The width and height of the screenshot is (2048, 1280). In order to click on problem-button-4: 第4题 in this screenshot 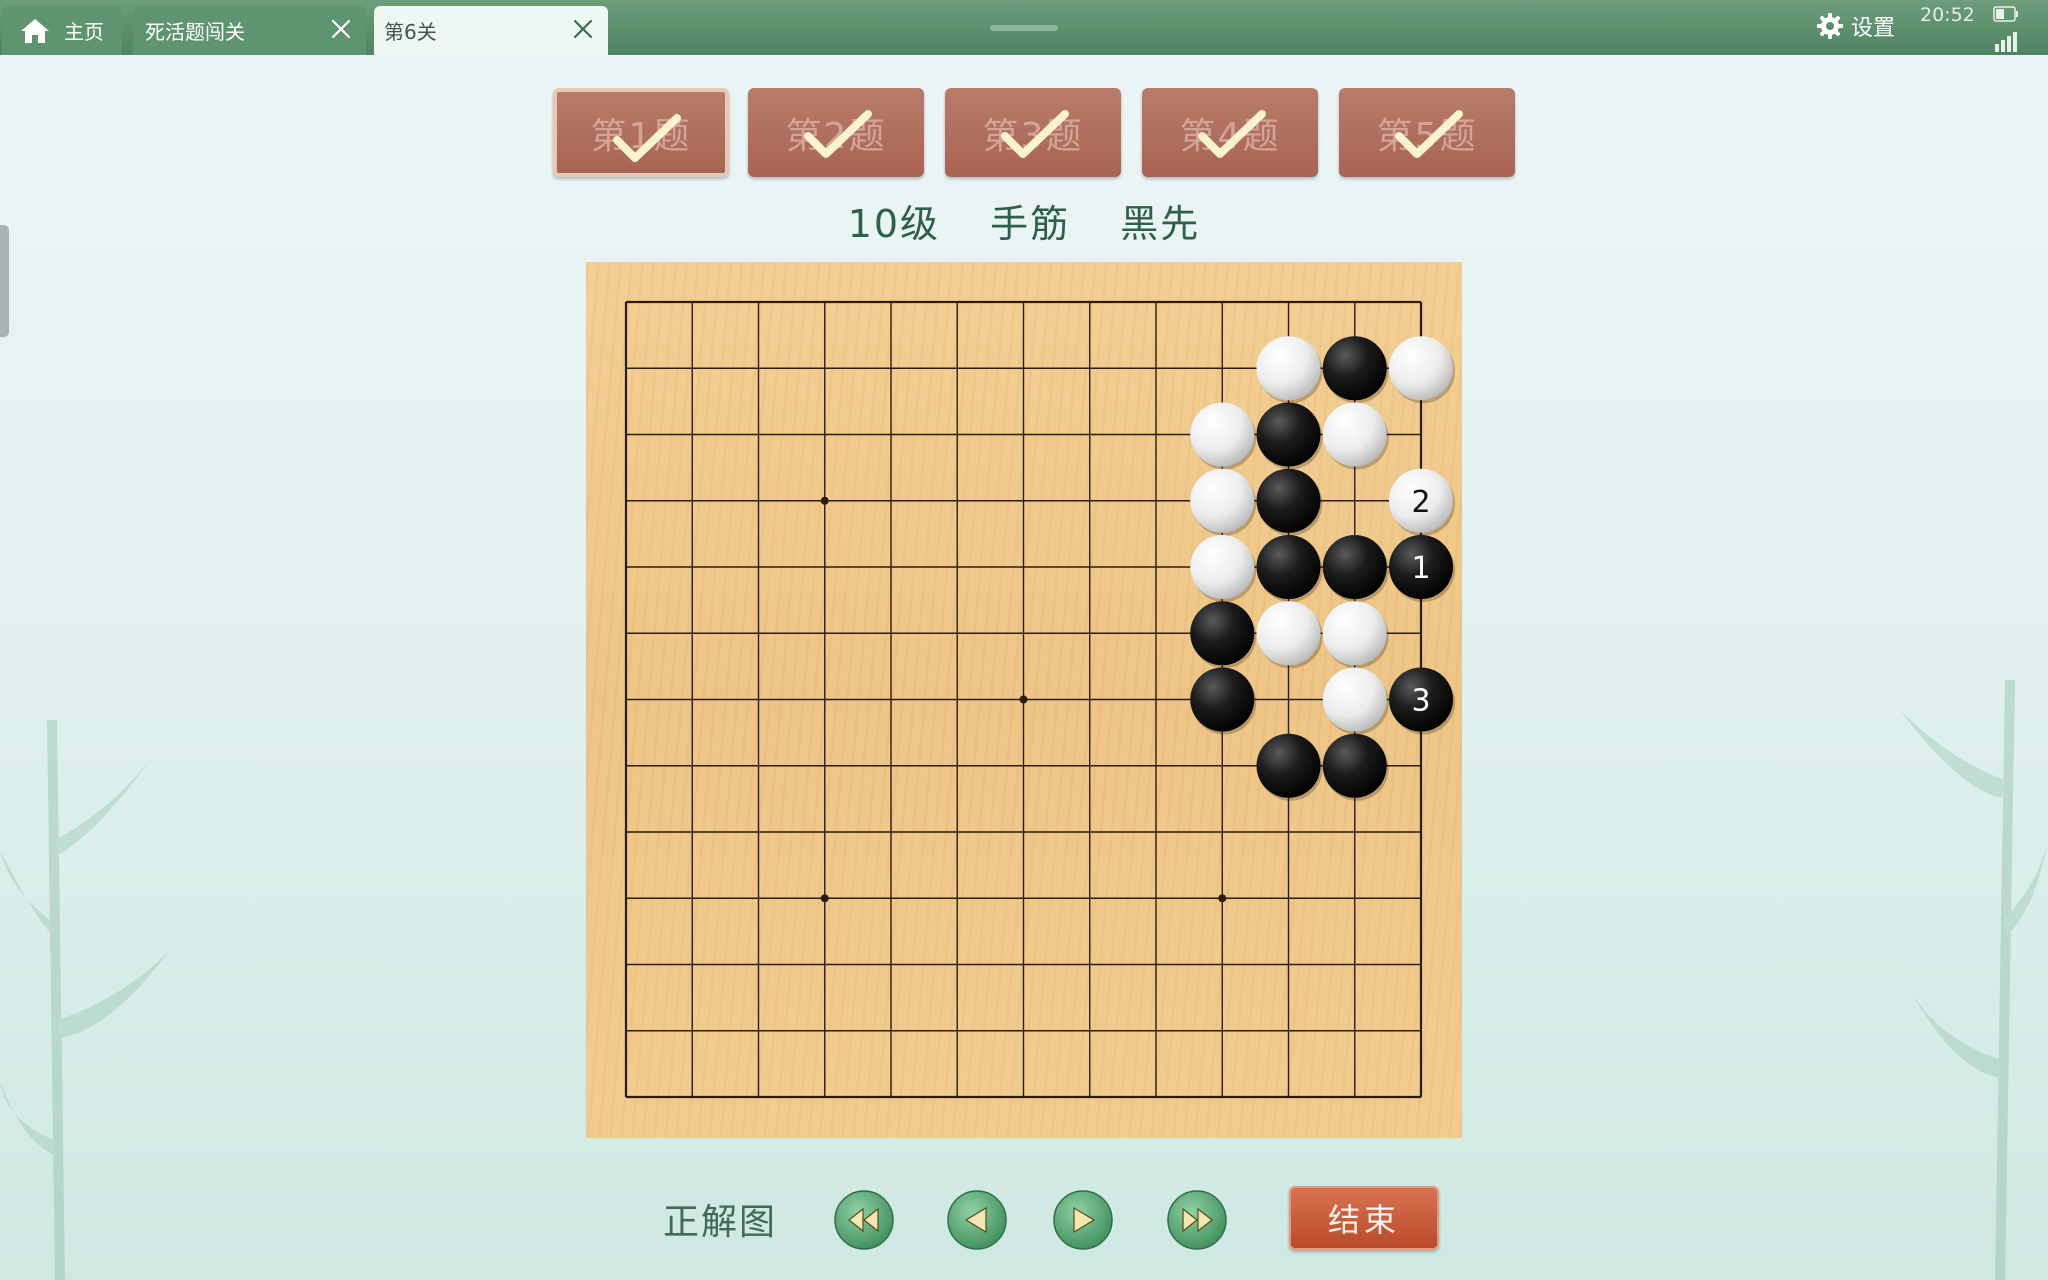, I will do `click(1230, 132)`.